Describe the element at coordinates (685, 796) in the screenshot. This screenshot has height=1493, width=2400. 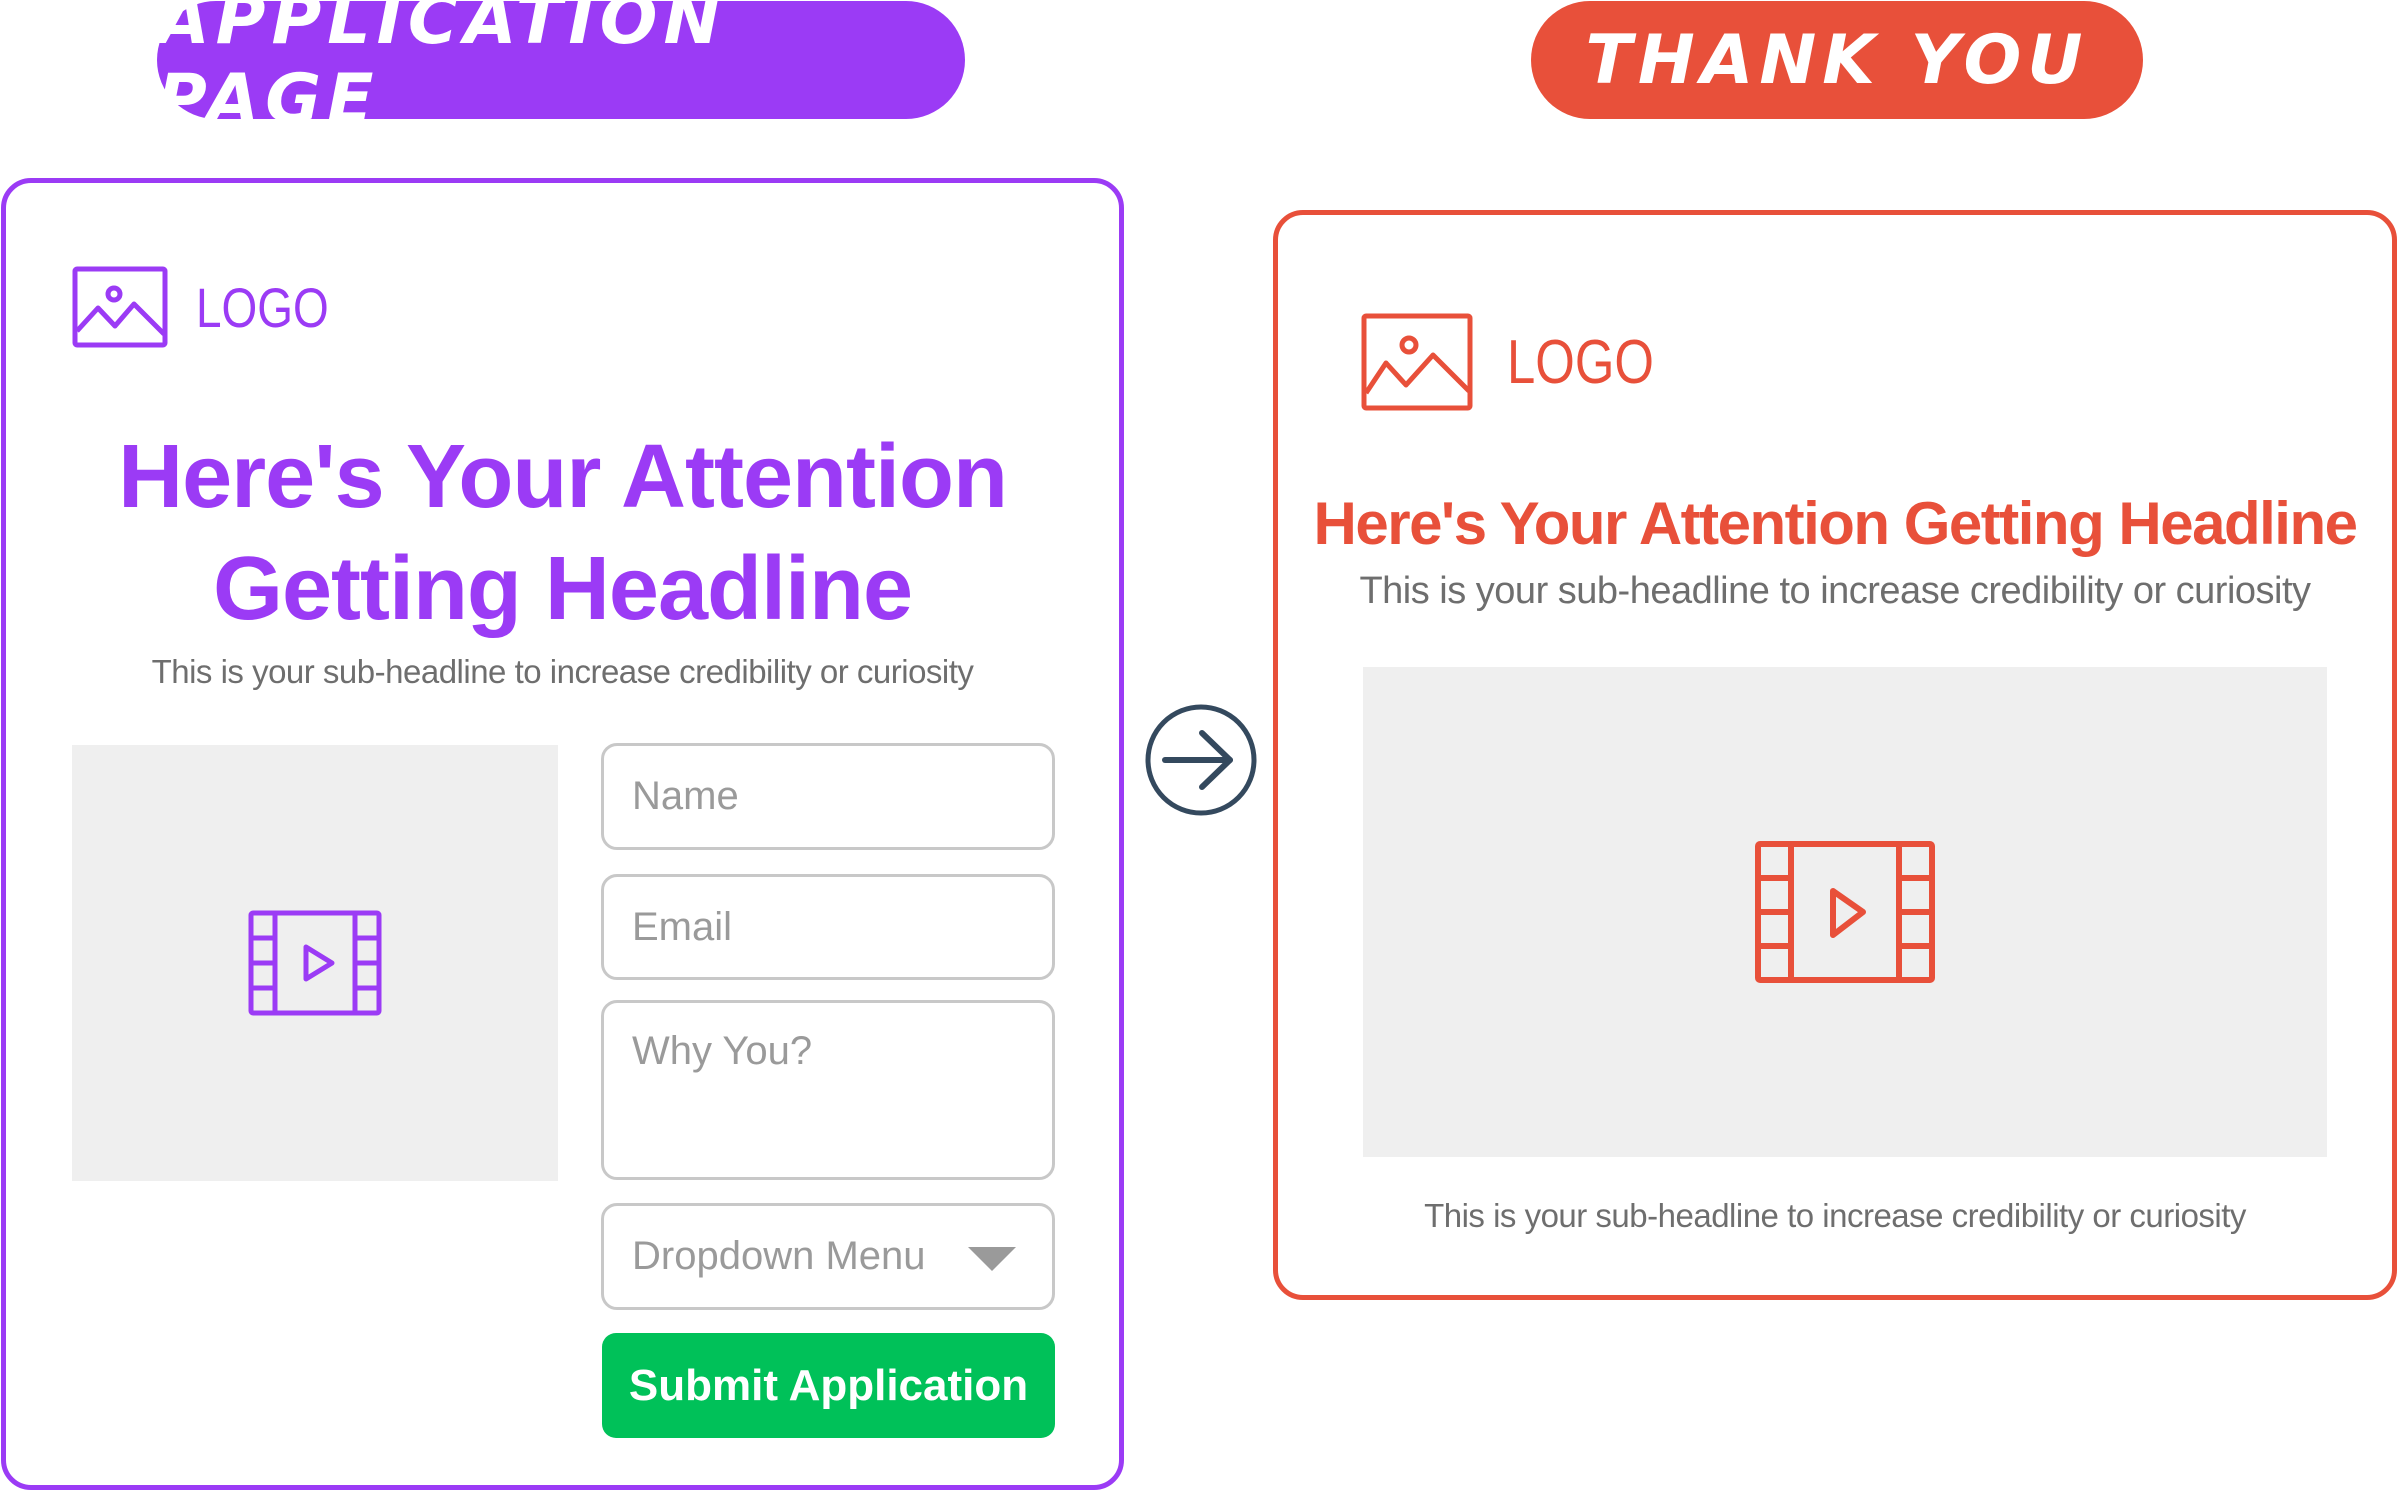
I see `name-placeholder: Name` at that location.